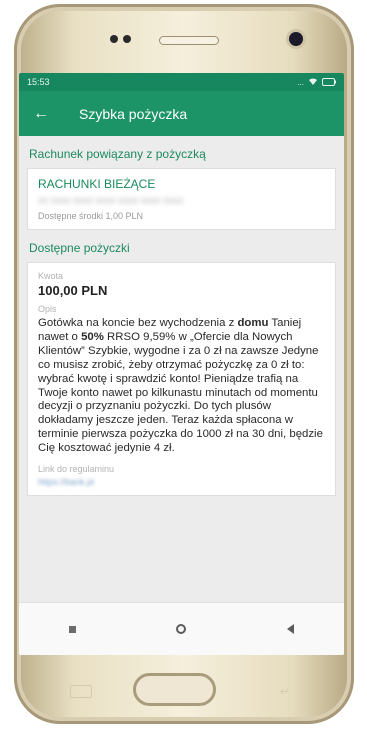 This screenshot has height=731, width=367. What do you see at coordinates (138, 323) in the screenshot?
I see `description-text-1: Gotówka na koncie bez wychodzenia z` at bounding box center [138, 323].